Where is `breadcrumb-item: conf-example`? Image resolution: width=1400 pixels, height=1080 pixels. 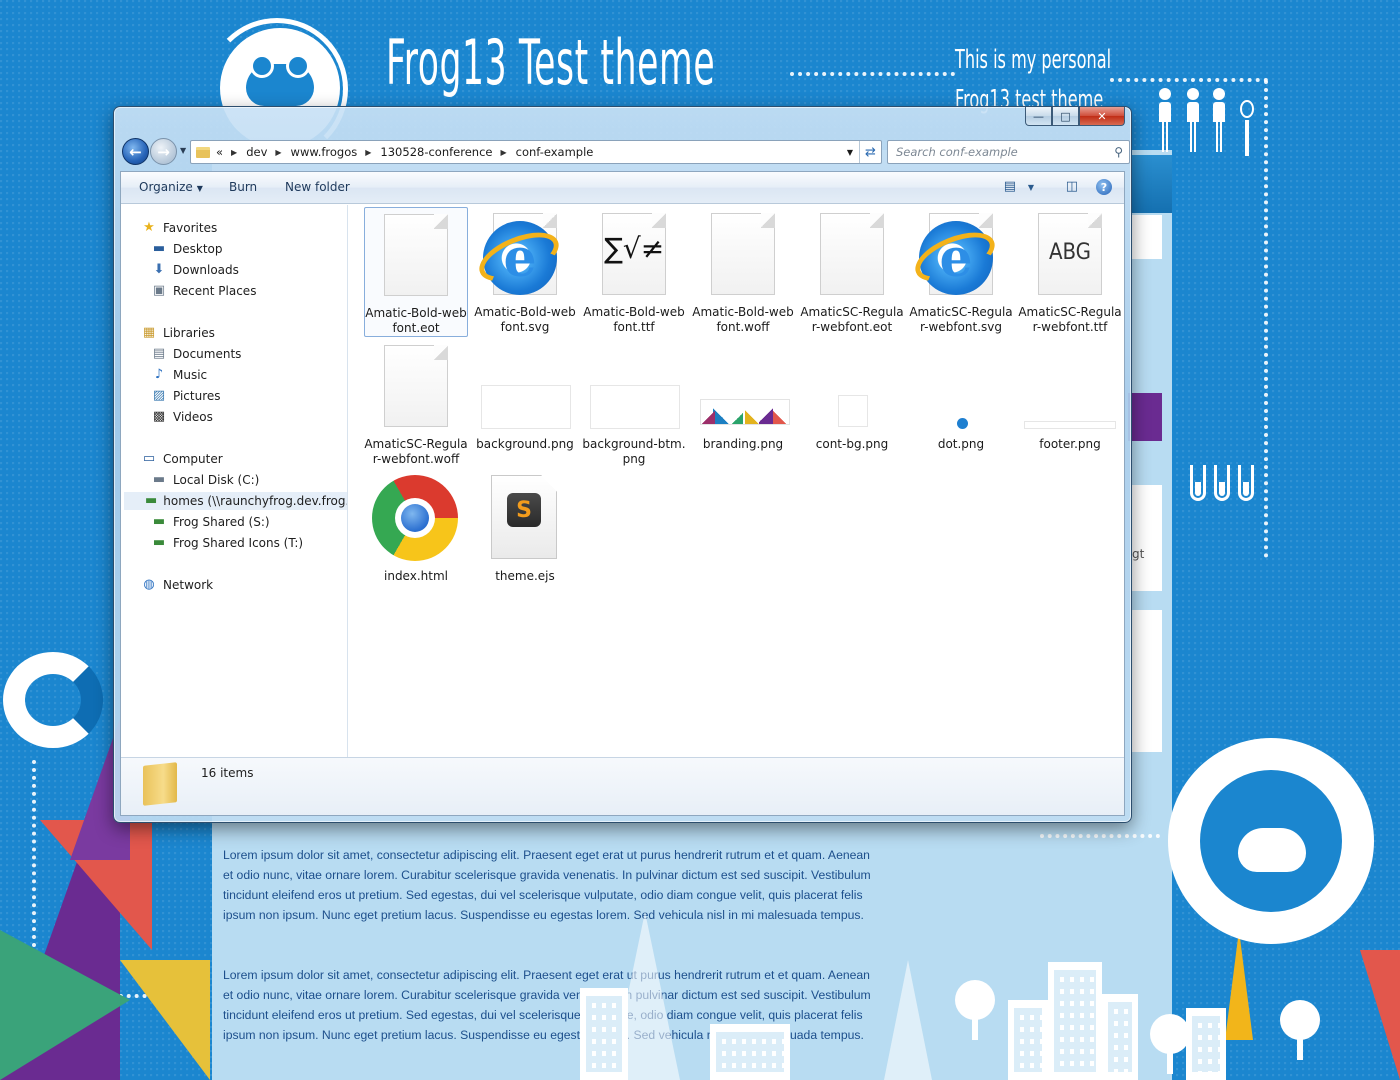 breadcrumb-item: conf-example is located at coordinates (555, 152).